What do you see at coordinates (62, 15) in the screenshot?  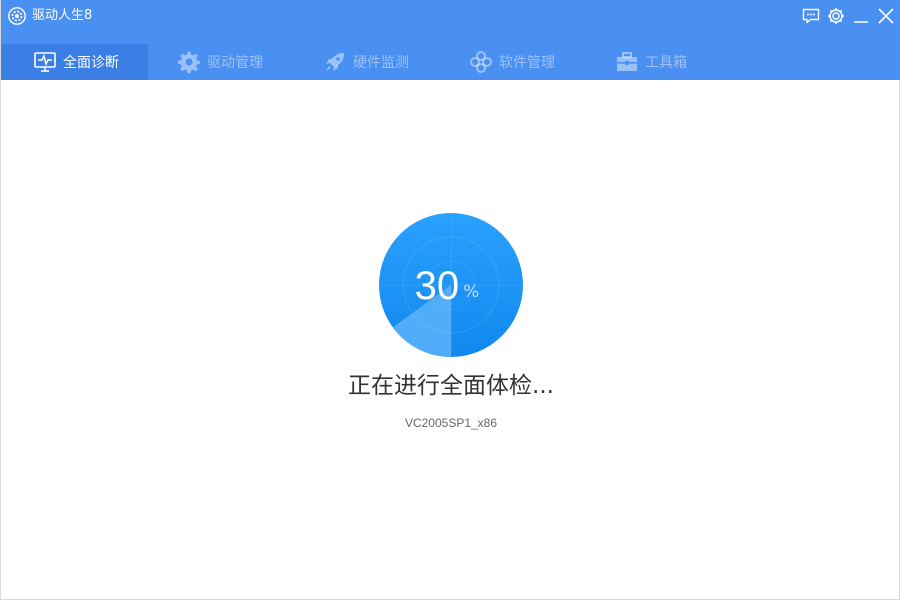 I see `app-title: 驱动人生8` at bounding box center [62, 15].